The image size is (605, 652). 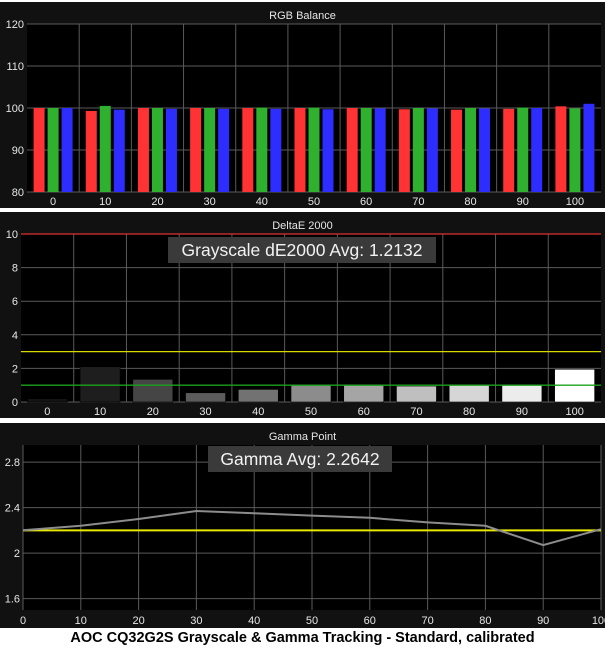 What do you see at coordinates (15, 25) in the screenshot?
I see `y-tick-label: 120` at bounding box center [15, 25].